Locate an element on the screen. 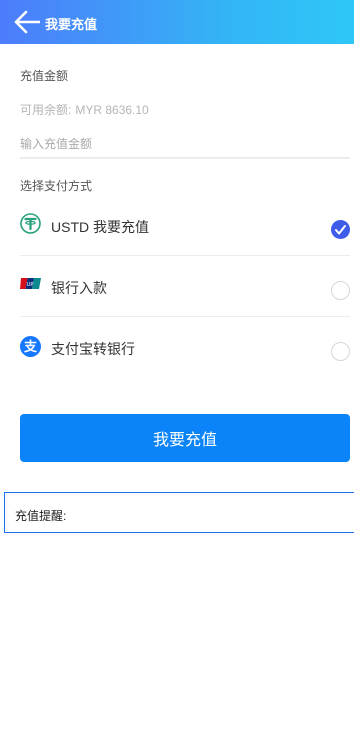 The width and height of the screenshot is (354, 729). amount-input is located at coordinates (185, 144).